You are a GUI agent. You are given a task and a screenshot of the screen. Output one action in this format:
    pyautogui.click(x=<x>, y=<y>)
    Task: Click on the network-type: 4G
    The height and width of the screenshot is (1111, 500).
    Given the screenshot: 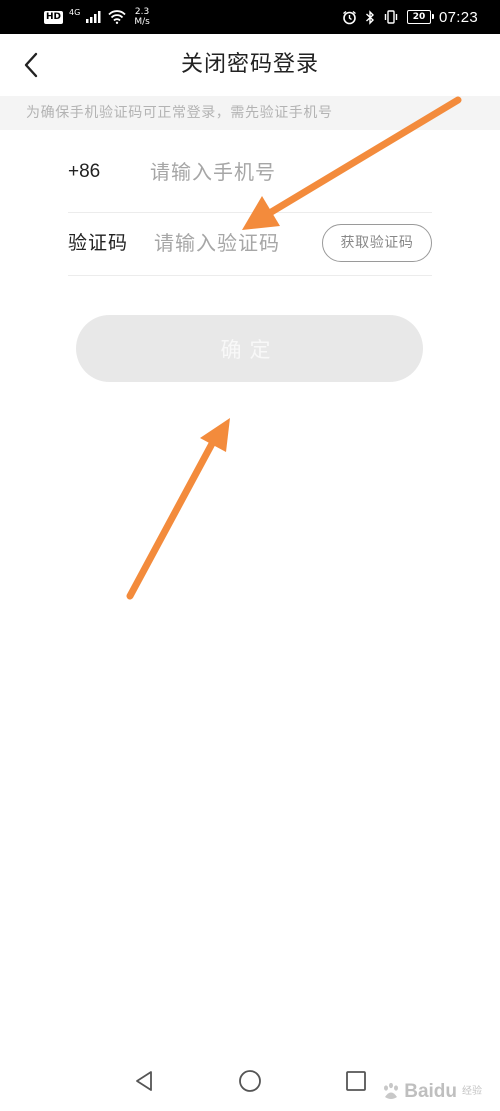 What is the action you would take?
    pyautogui.click(x=75, y=12)
    